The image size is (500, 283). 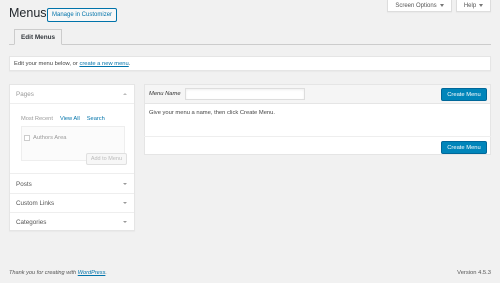 I want to click on help-tab: Help, so click(x=473, y=6).